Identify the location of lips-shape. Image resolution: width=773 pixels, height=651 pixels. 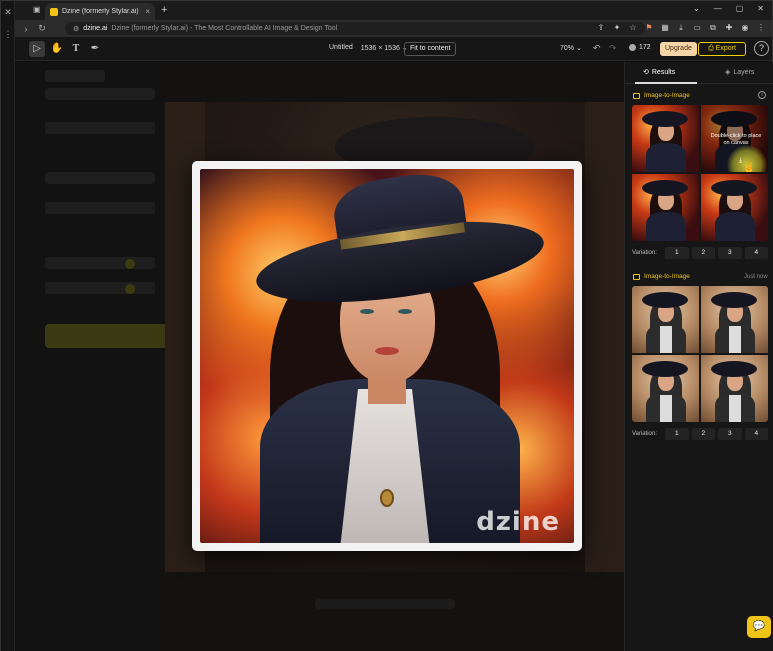
(387, 351).